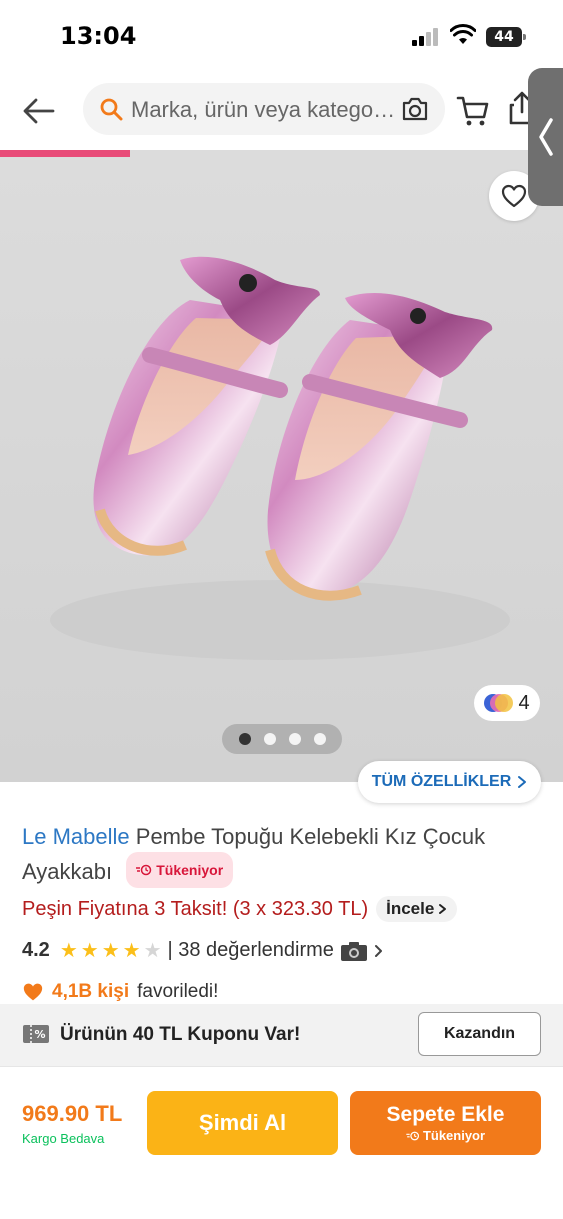  I want to click on add-to-cart-button: Sepete Ekle Tükeniyor, so click(445, 1123).